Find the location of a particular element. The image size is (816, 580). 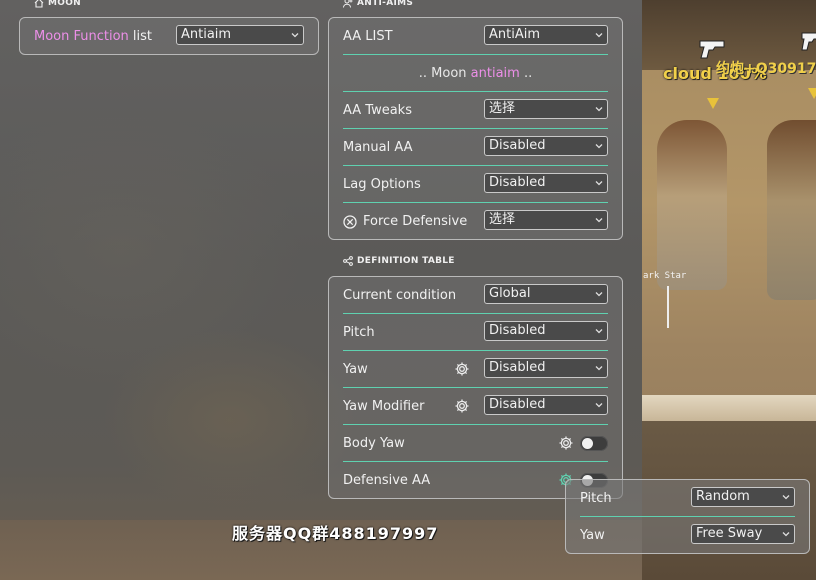

force-defensive-row: Force Defensive 选择 is located at coordinates (475, 221).